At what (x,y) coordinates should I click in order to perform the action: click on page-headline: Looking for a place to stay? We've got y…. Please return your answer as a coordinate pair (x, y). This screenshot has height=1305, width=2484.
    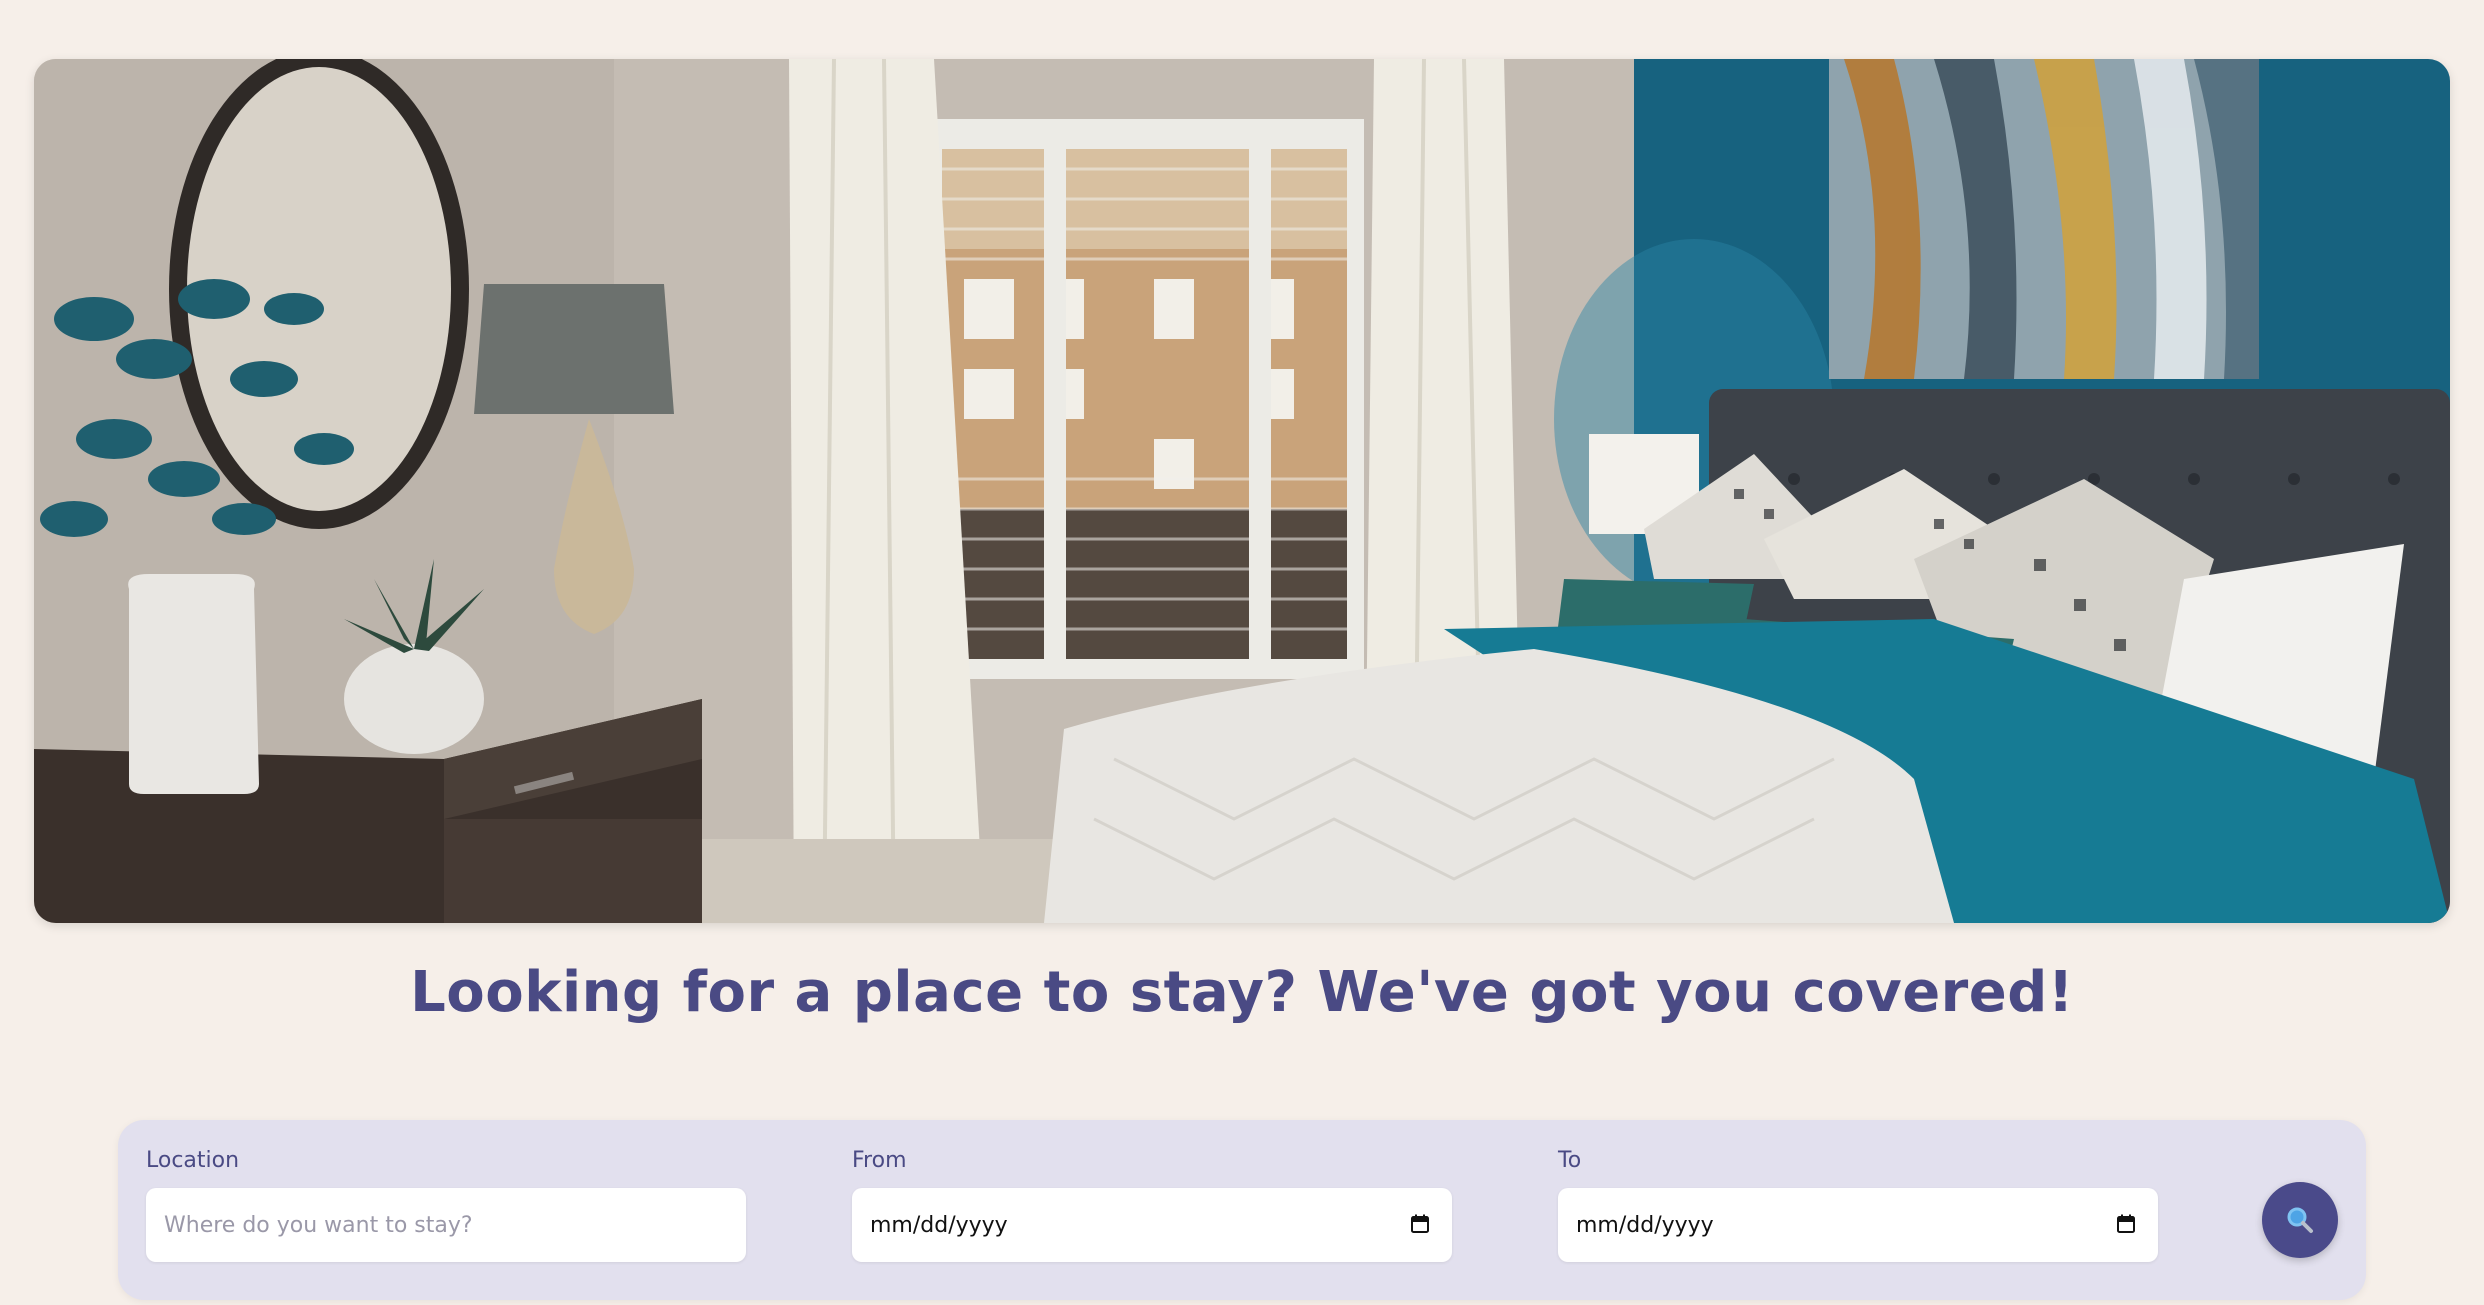
    Looking at the image, I should click on (1242, 992).